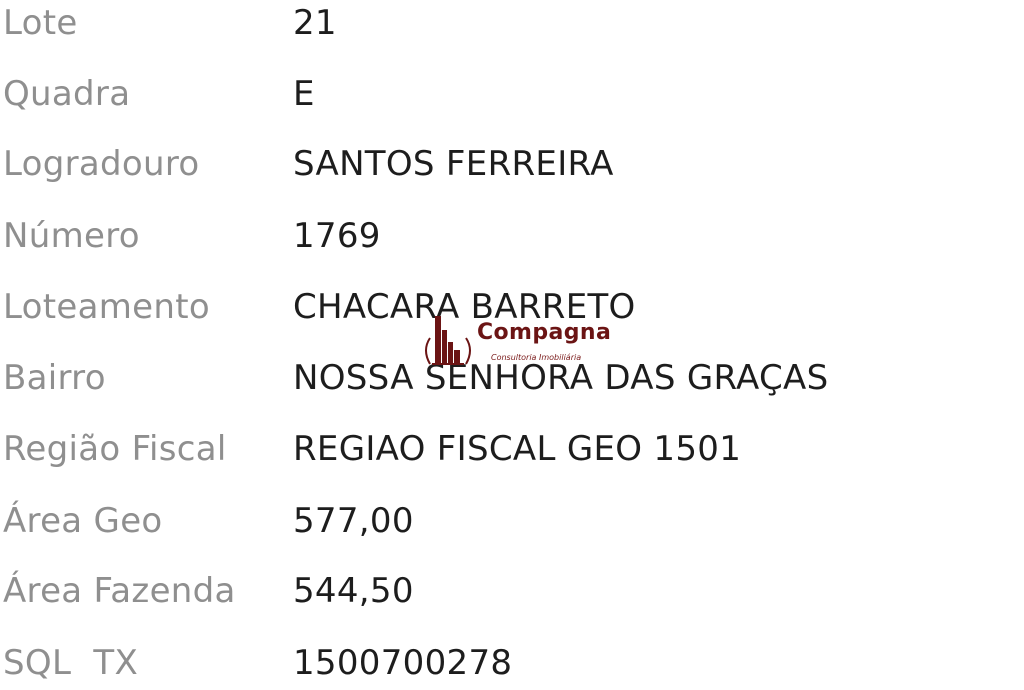  What do you see at coordinates (353, 591) in the screenshot?
I see `field-value: 544,50` at bounding box center [353, 591].